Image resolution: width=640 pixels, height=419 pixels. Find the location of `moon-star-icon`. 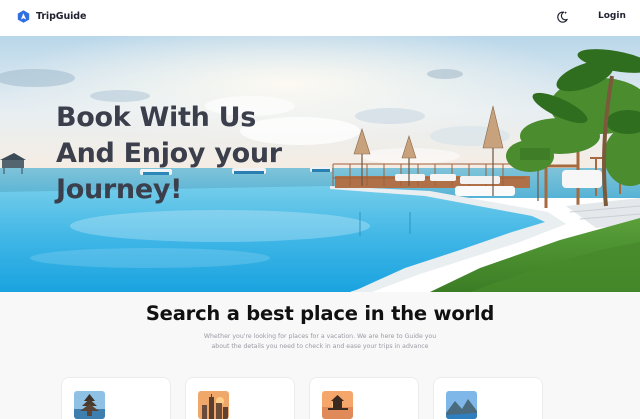

moon-star-icon is located at coordinates (562, 17).